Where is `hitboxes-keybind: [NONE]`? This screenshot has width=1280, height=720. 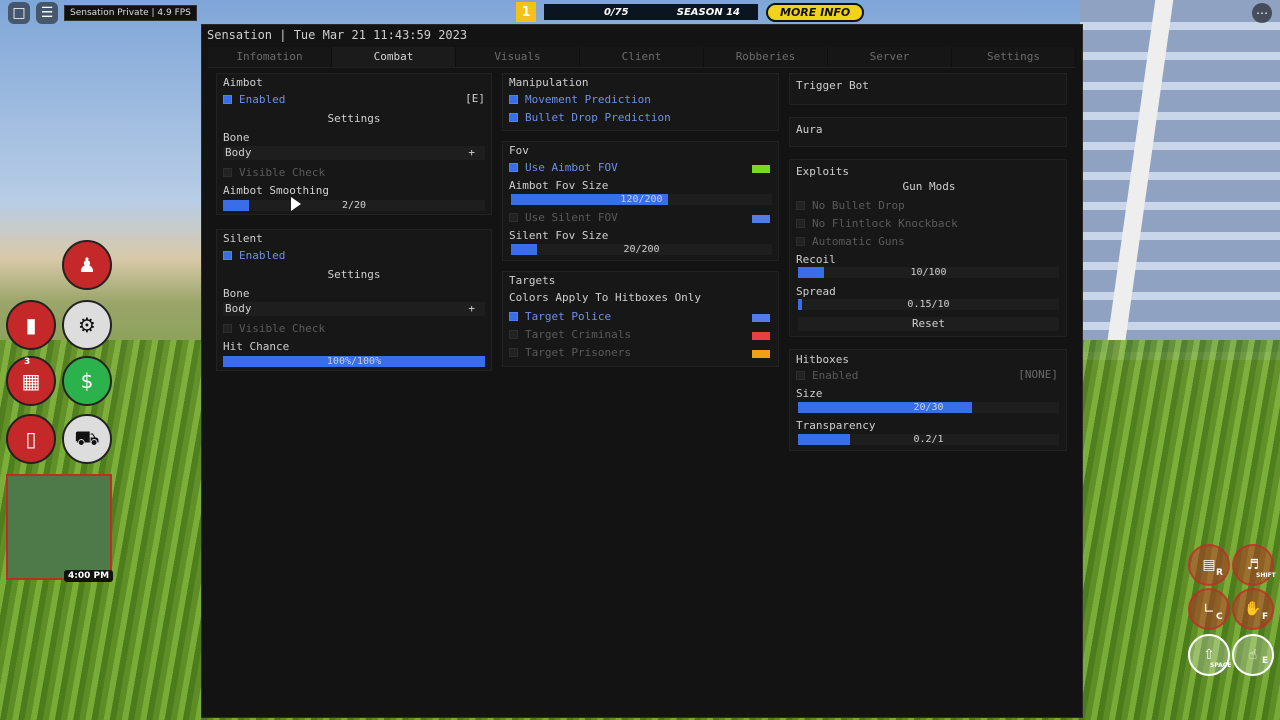 hitboxes-keybind: [NONE] is located at coordinates (1038, 374).